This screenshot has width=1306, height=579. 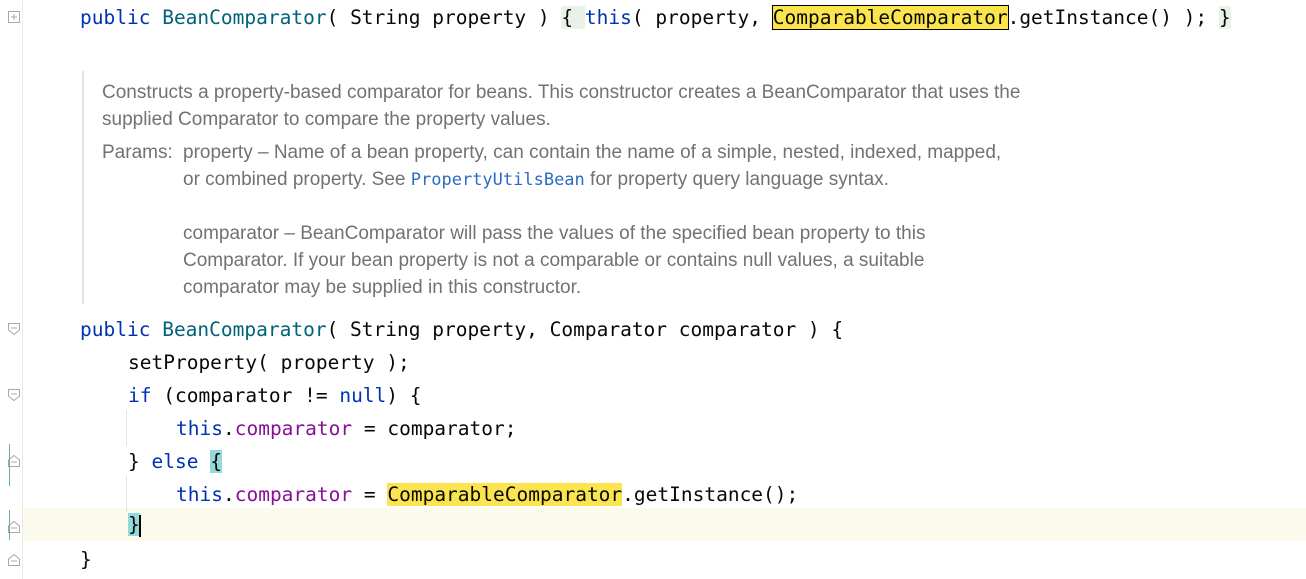 What do you see at coordinates (140, 461) in the screenshot?
I see `code-text: }` at bounding box center [140, 461].